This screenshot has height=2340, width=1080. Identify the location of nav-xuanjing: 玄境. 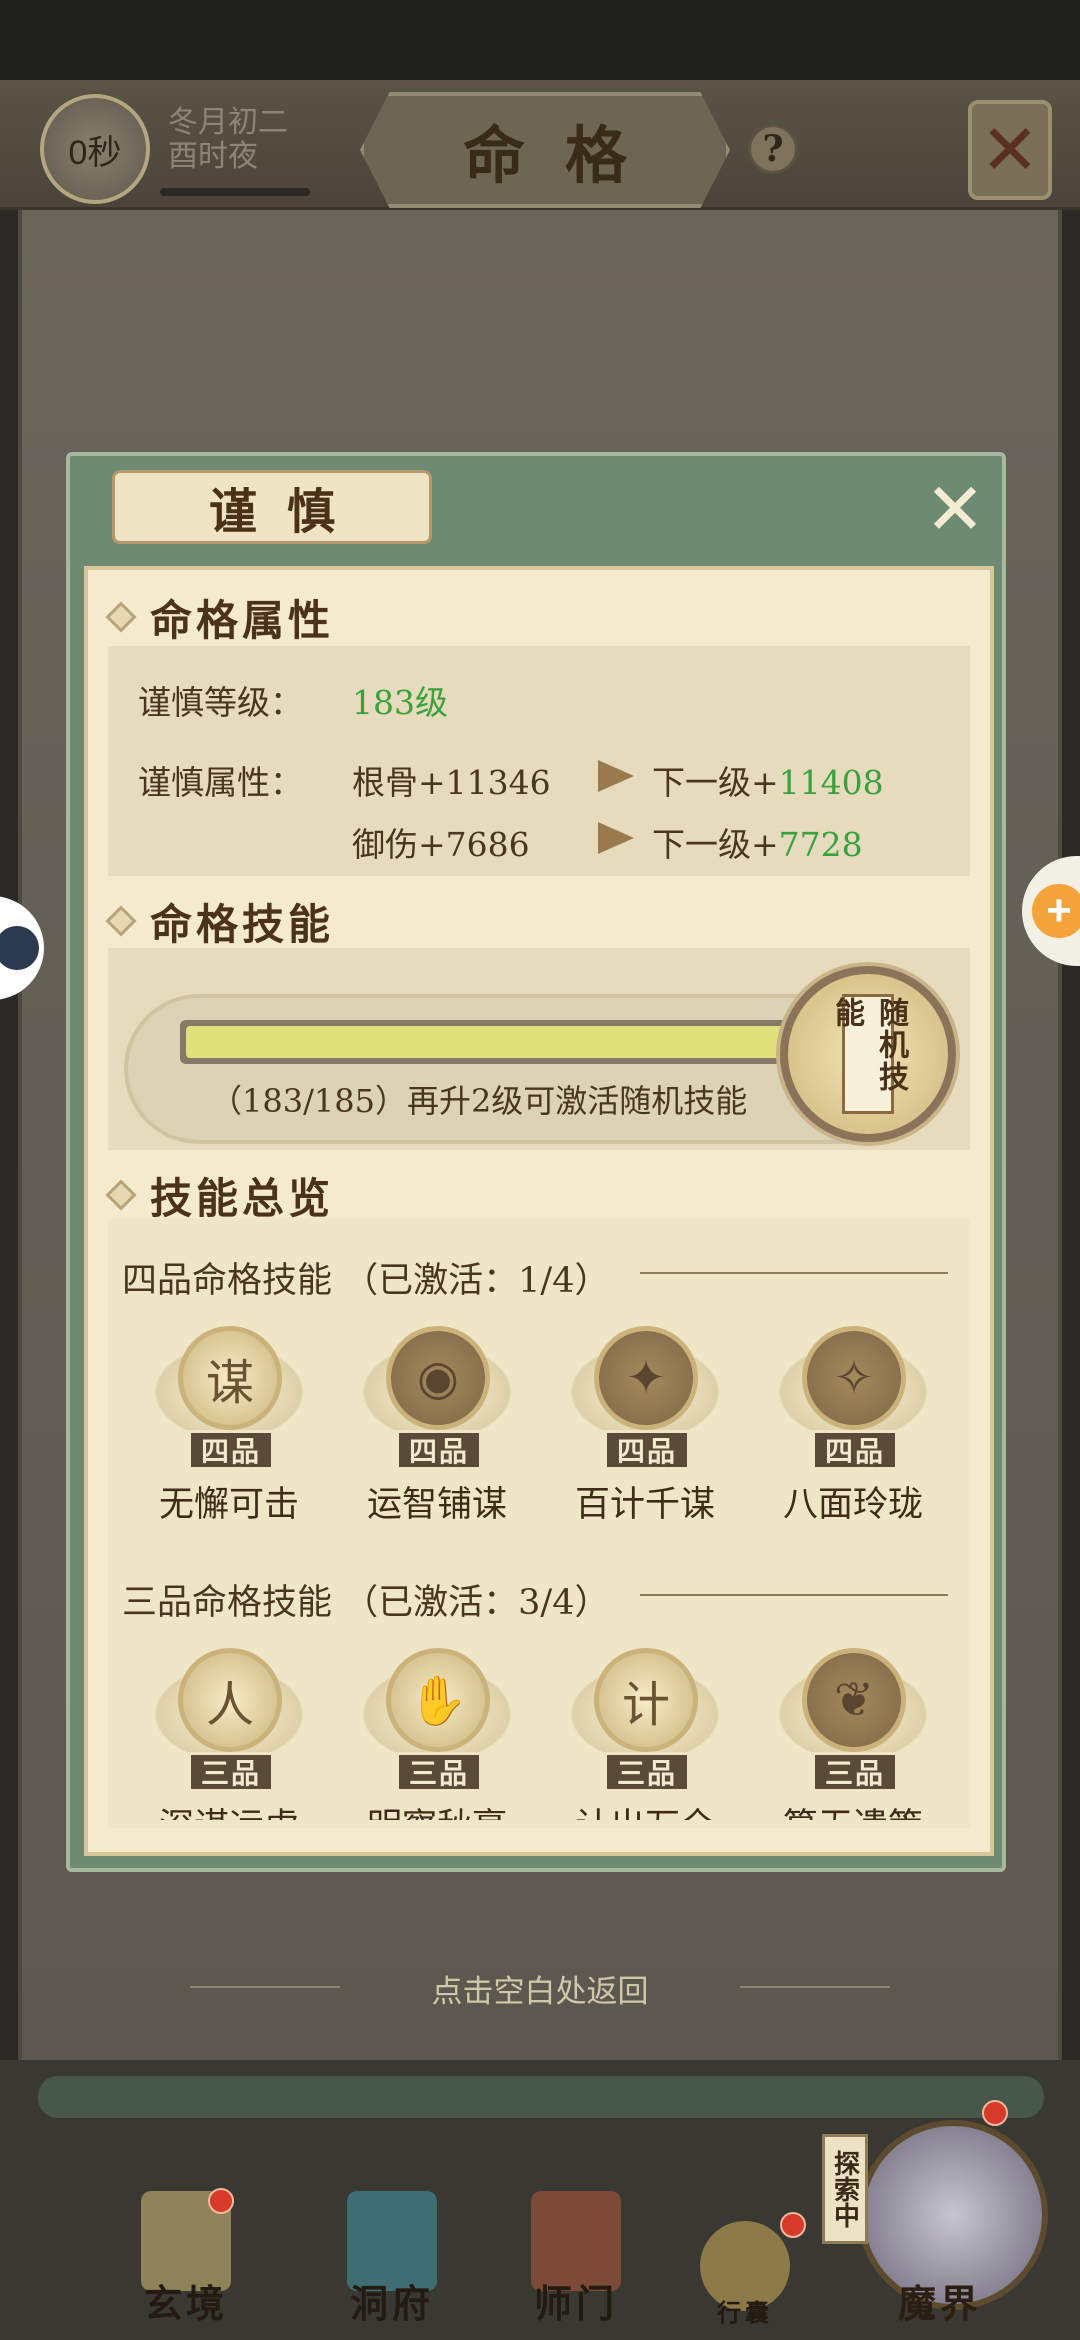
(186, 2255).